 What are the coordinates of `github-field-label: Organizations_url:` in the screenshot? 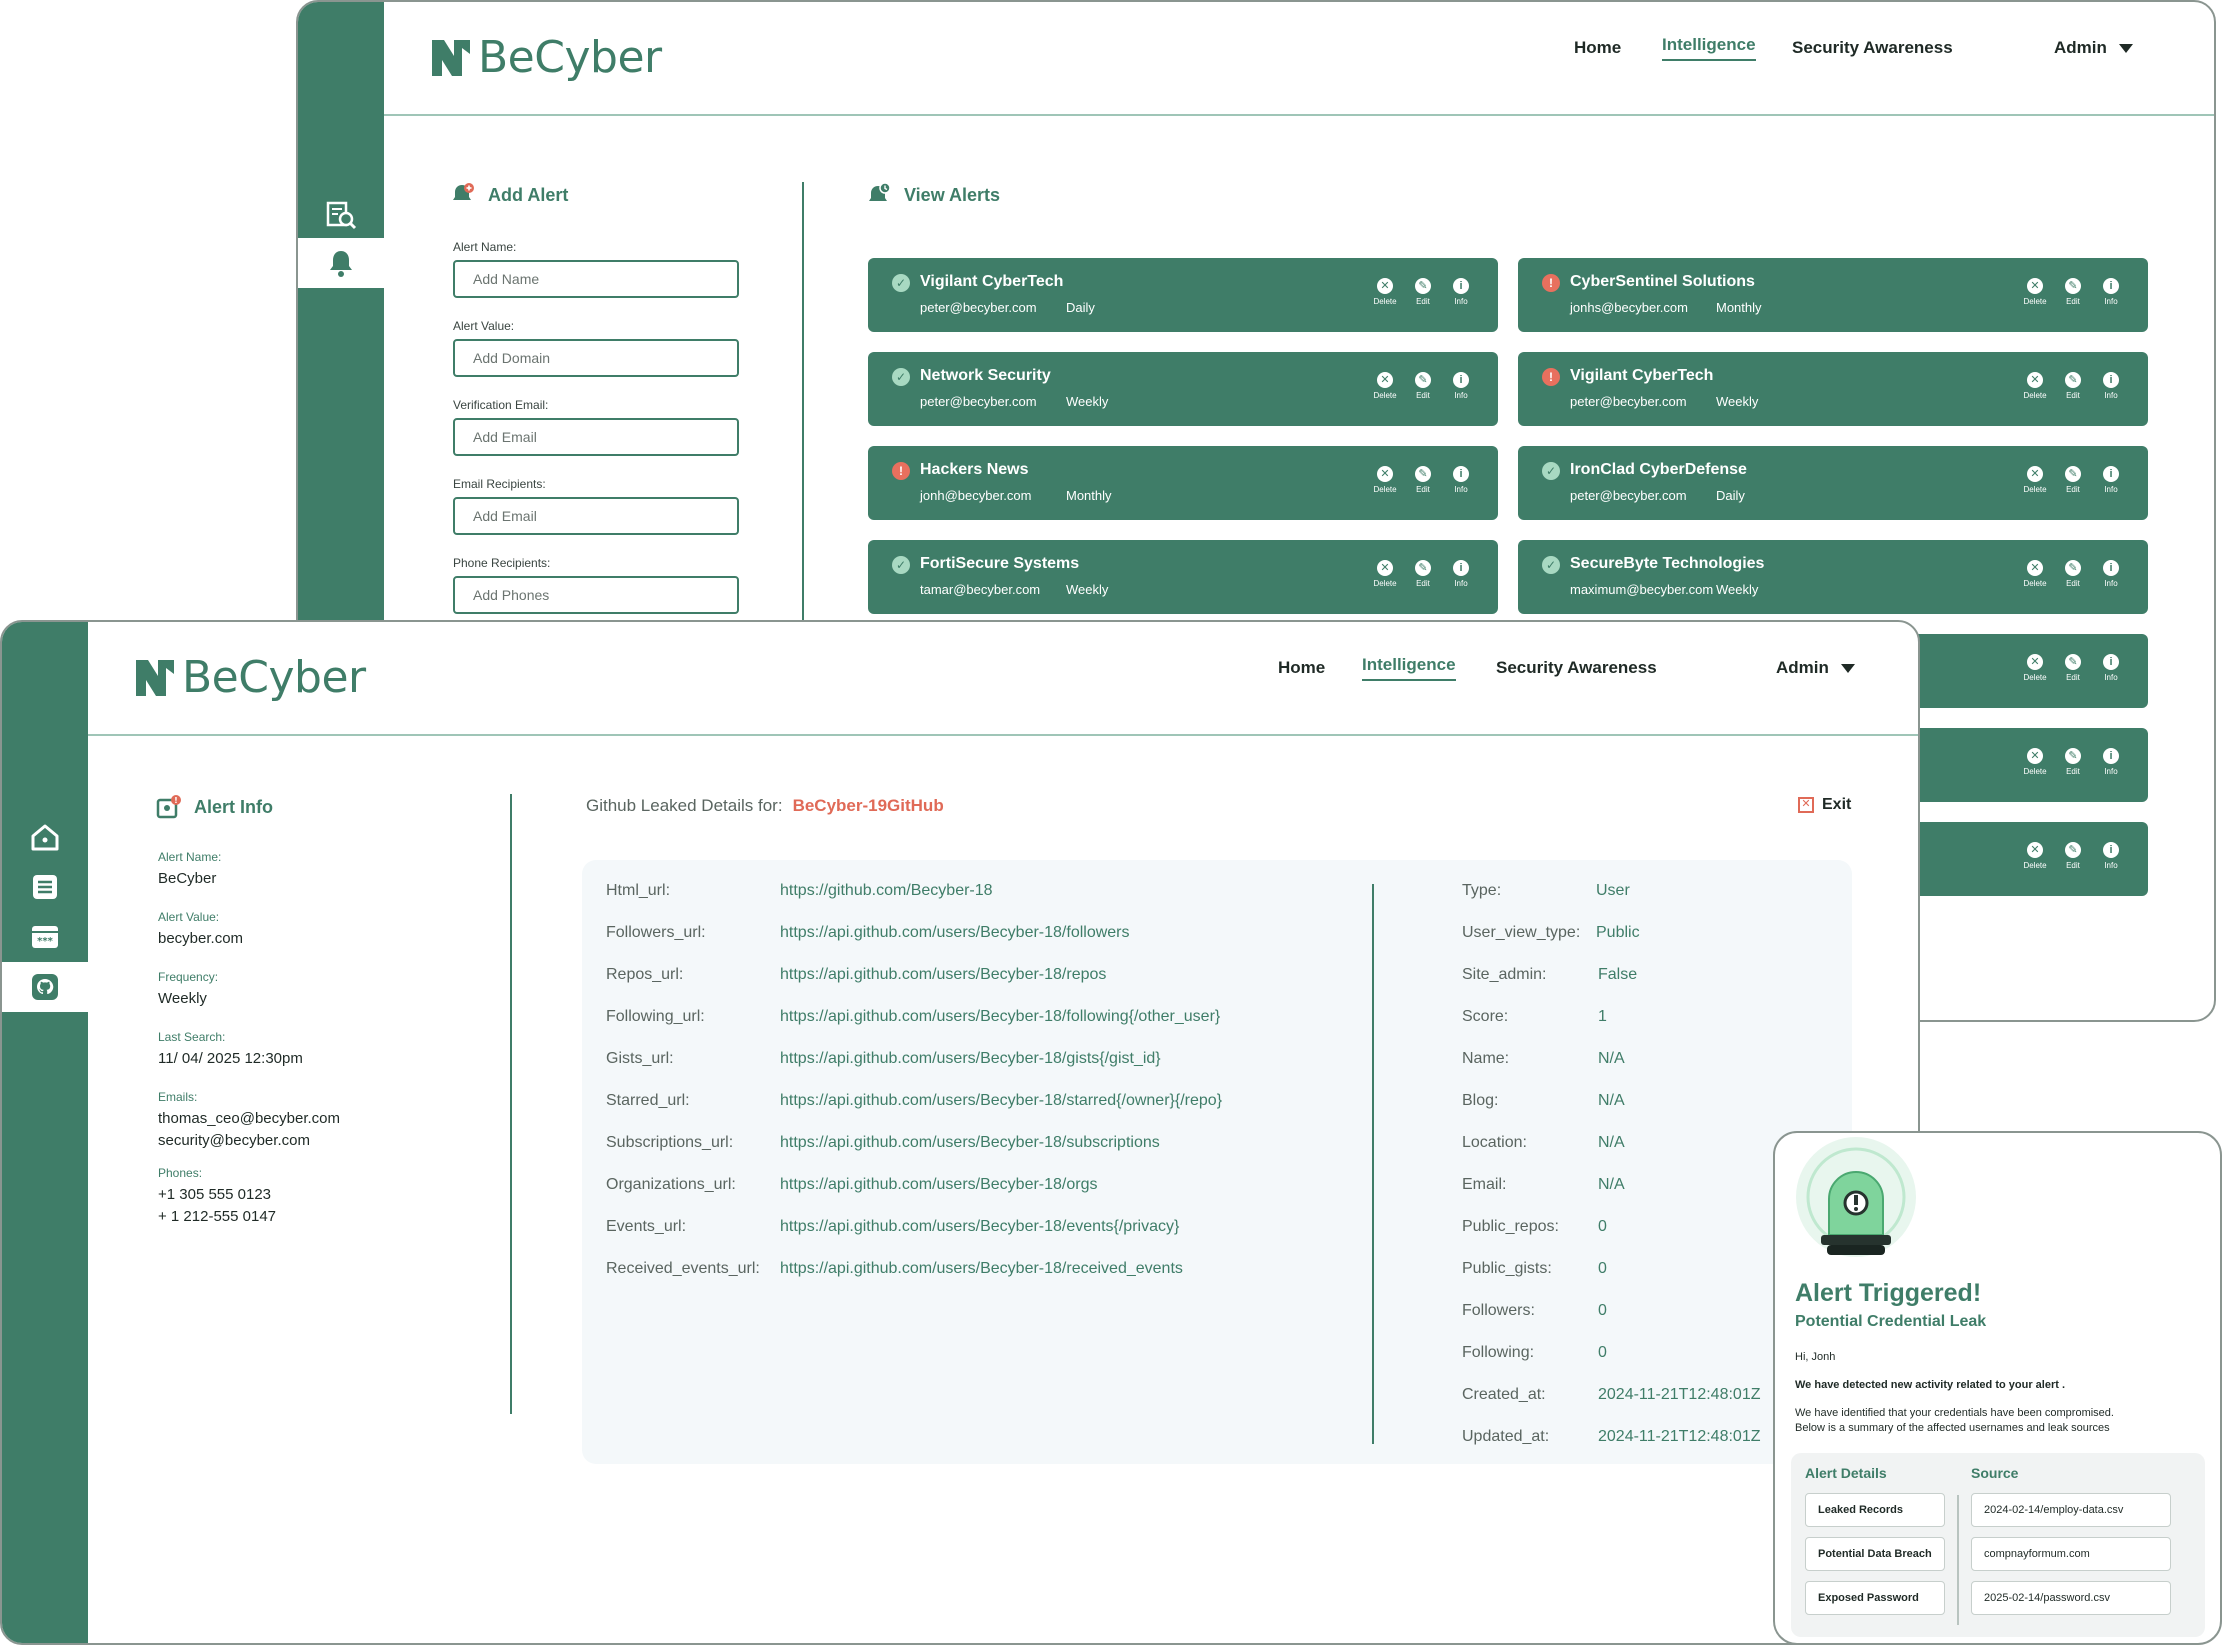 It's located at (671, 1184).